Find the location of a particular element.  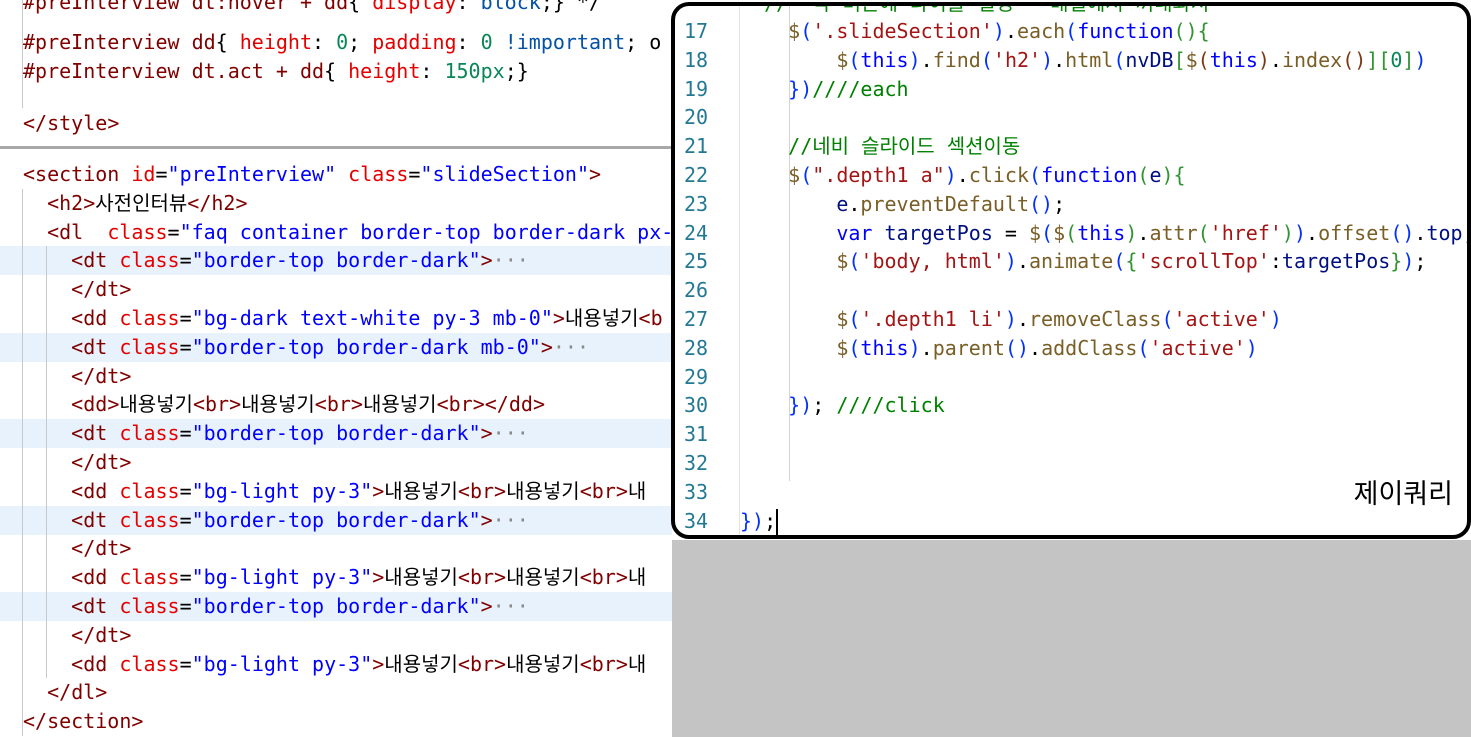

line-number: 20 is located at coordinates (696, 117).